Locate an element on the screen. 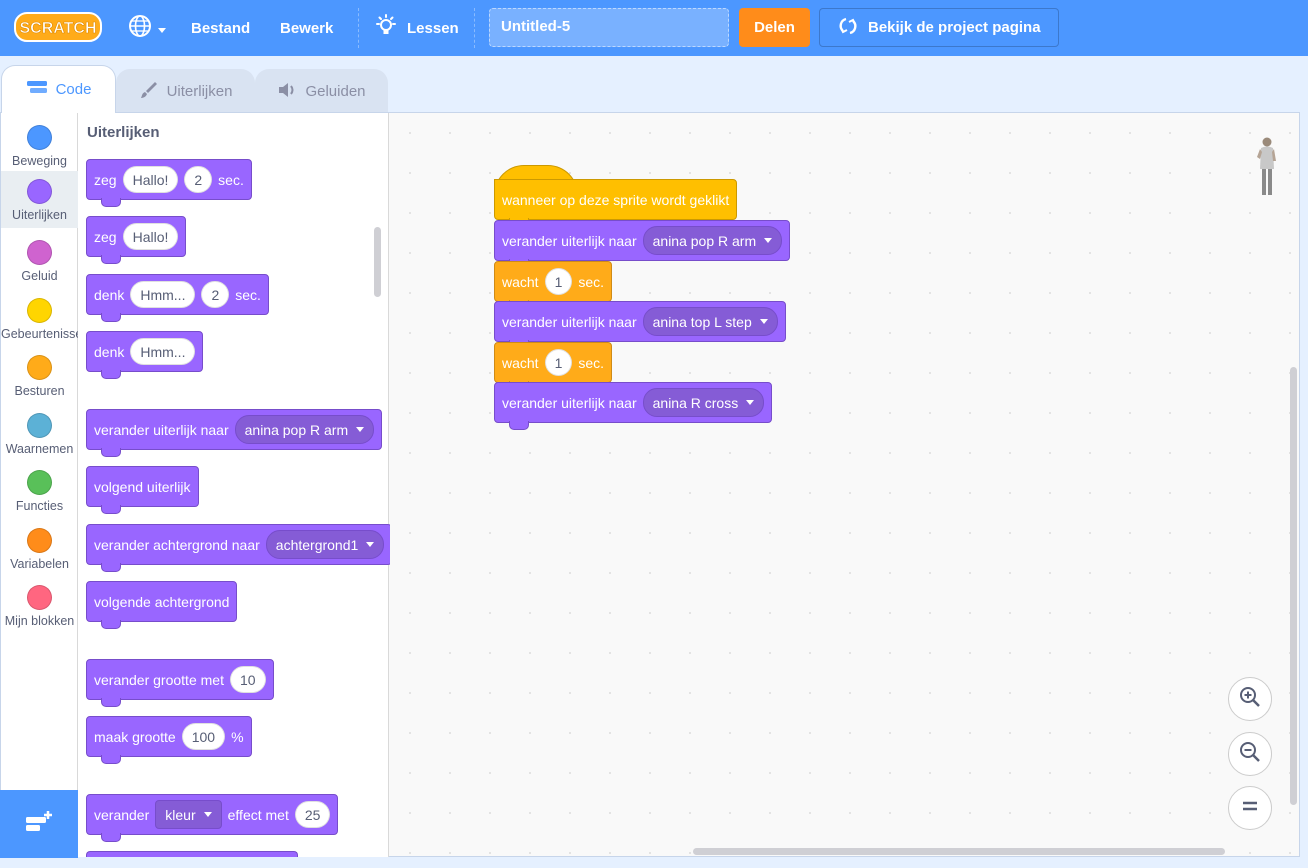 The height and width of the screenshot is (868, 1308). script-switch-costume-3: verander uiterlijk naar anina R cross is located at coordinates (633, 406).